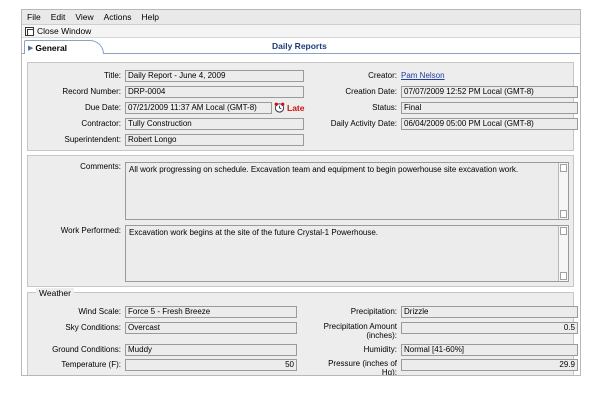 This screenshot has width=600, height=400. Describe the element at coordinates (93, 139) in the screenshot. I see `superintendent-label: Superintendent:` at that location.